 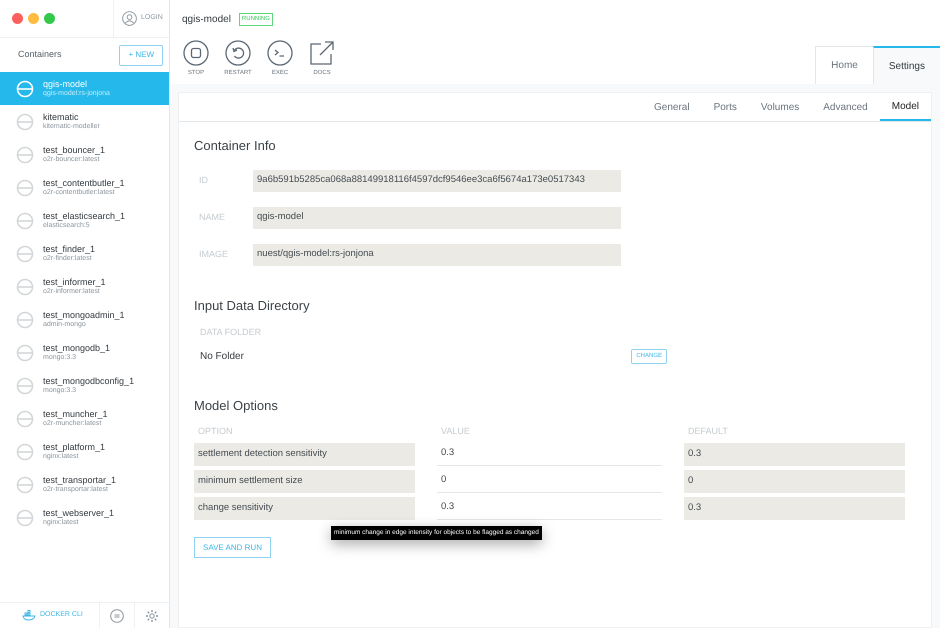 I want to click on section-tab: General, so click(x=672, y=107).